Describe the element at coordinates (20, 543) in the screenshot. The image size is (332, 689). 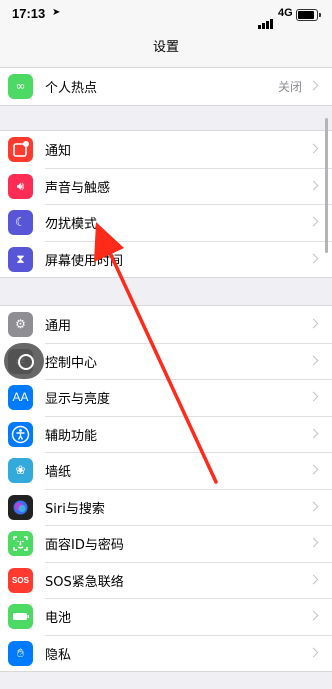
I see `face-id-icon` at that location.